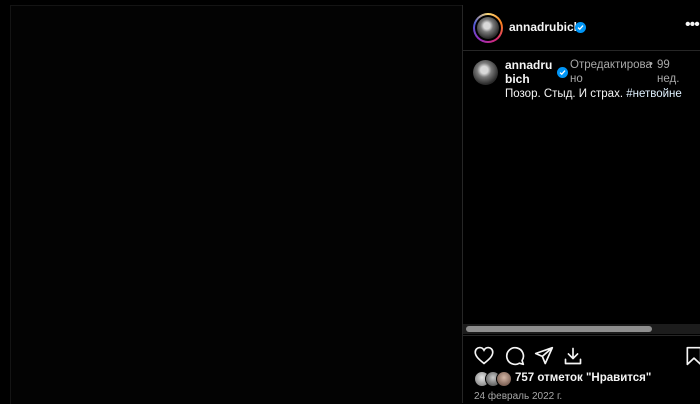  Describe the element at coordinates (504, 379) in the screenshot. I see `liker-avatar` at that location.